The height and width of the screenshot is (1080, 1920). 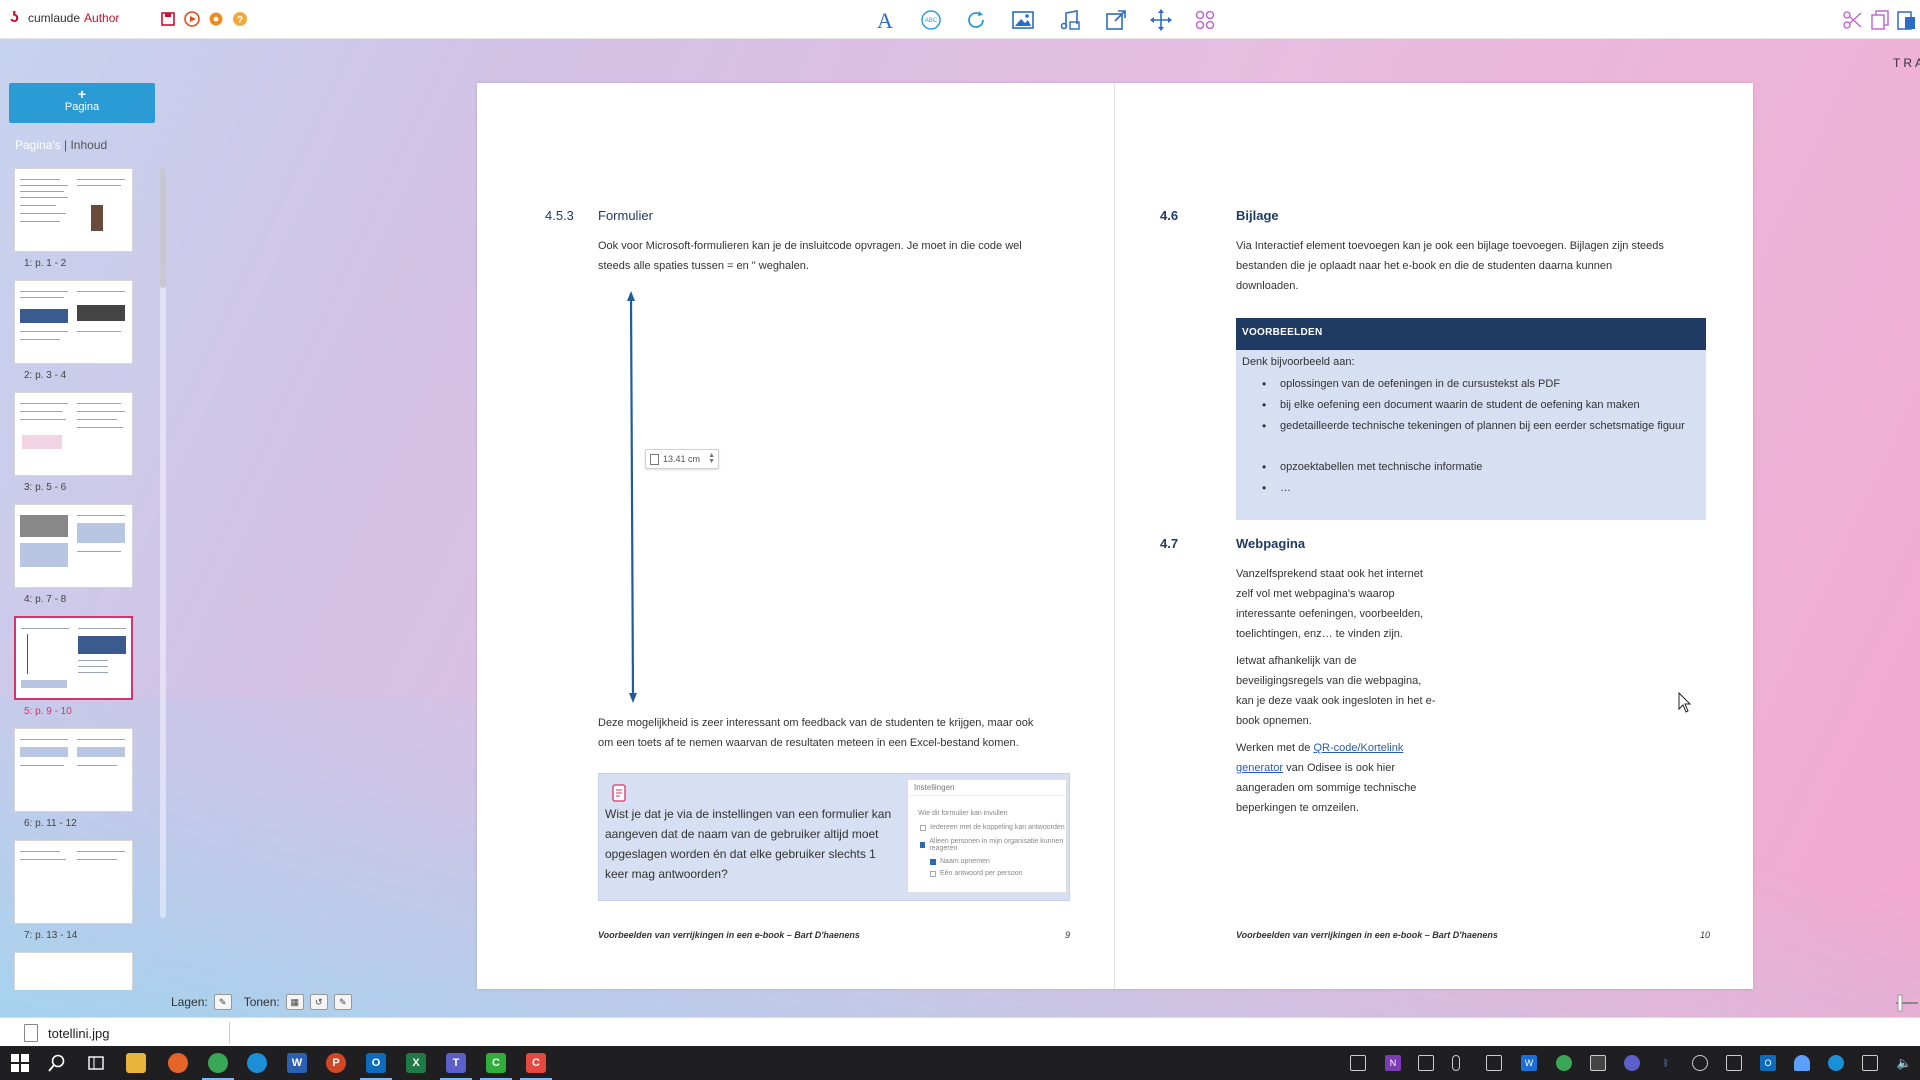 I want to click on paragraph-line: Werken met de QR-code/Kortelink, so click(x=1320, y=748).